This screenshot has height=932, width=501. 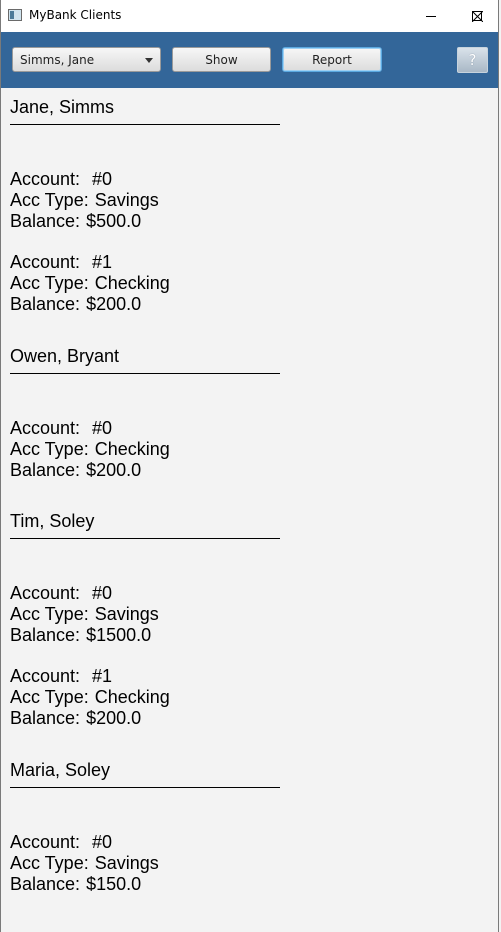 I want to click on balance-value: $150.0, so click(x=114, y=884).